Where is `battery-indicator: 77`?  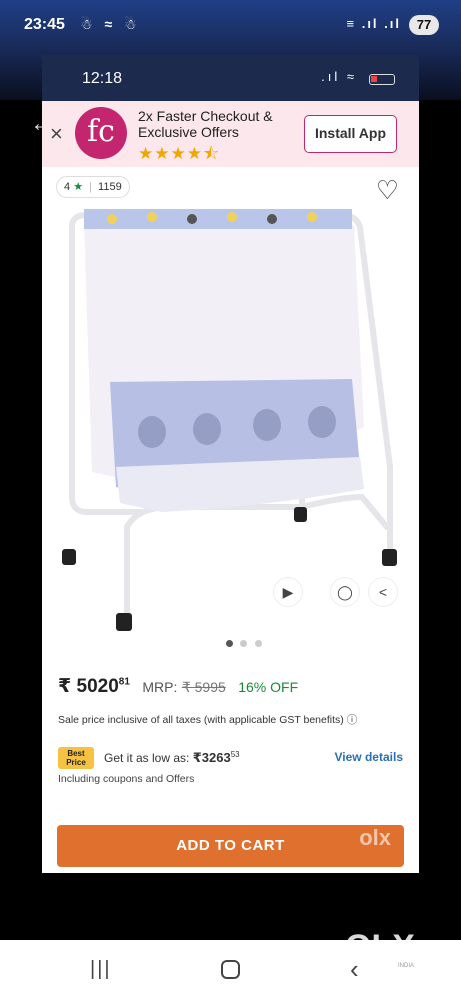 battery-indicator: 77 is located at coordinates (424, 25).